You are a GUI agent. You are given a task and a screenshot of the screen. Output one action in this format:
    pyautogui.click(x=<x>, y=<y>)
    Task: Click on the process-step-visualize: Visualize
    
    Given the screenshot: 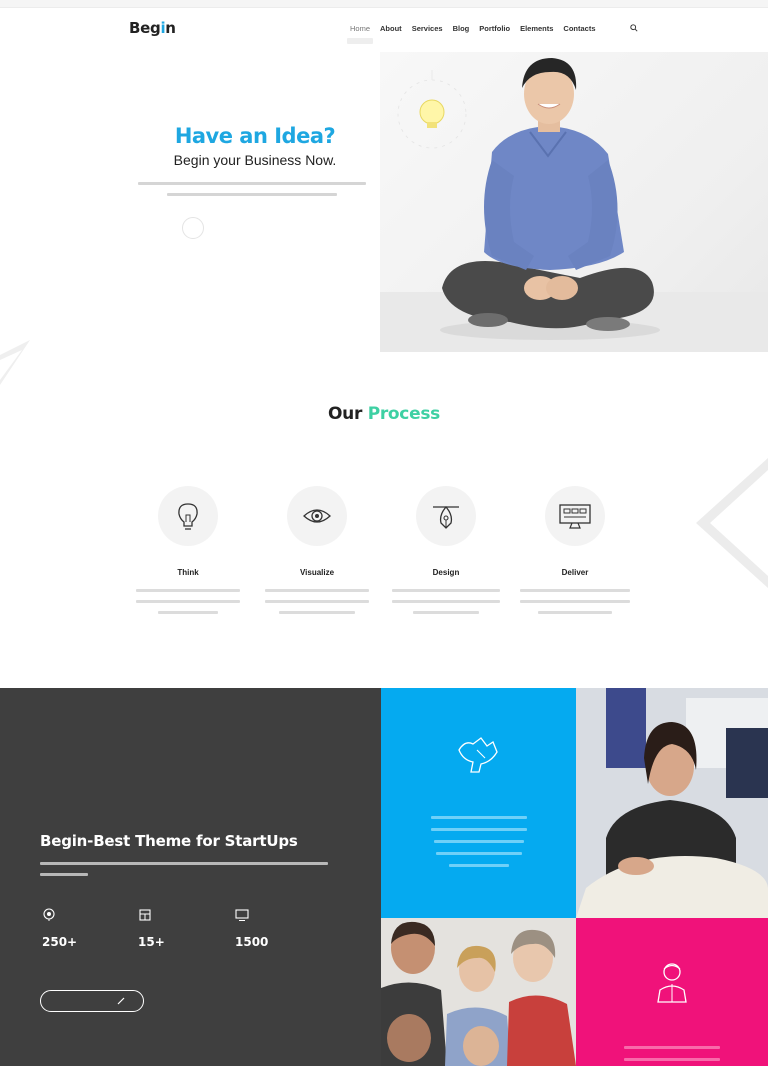 What is the action you would take?
    pyautogui.click(x=317, y=554)
    